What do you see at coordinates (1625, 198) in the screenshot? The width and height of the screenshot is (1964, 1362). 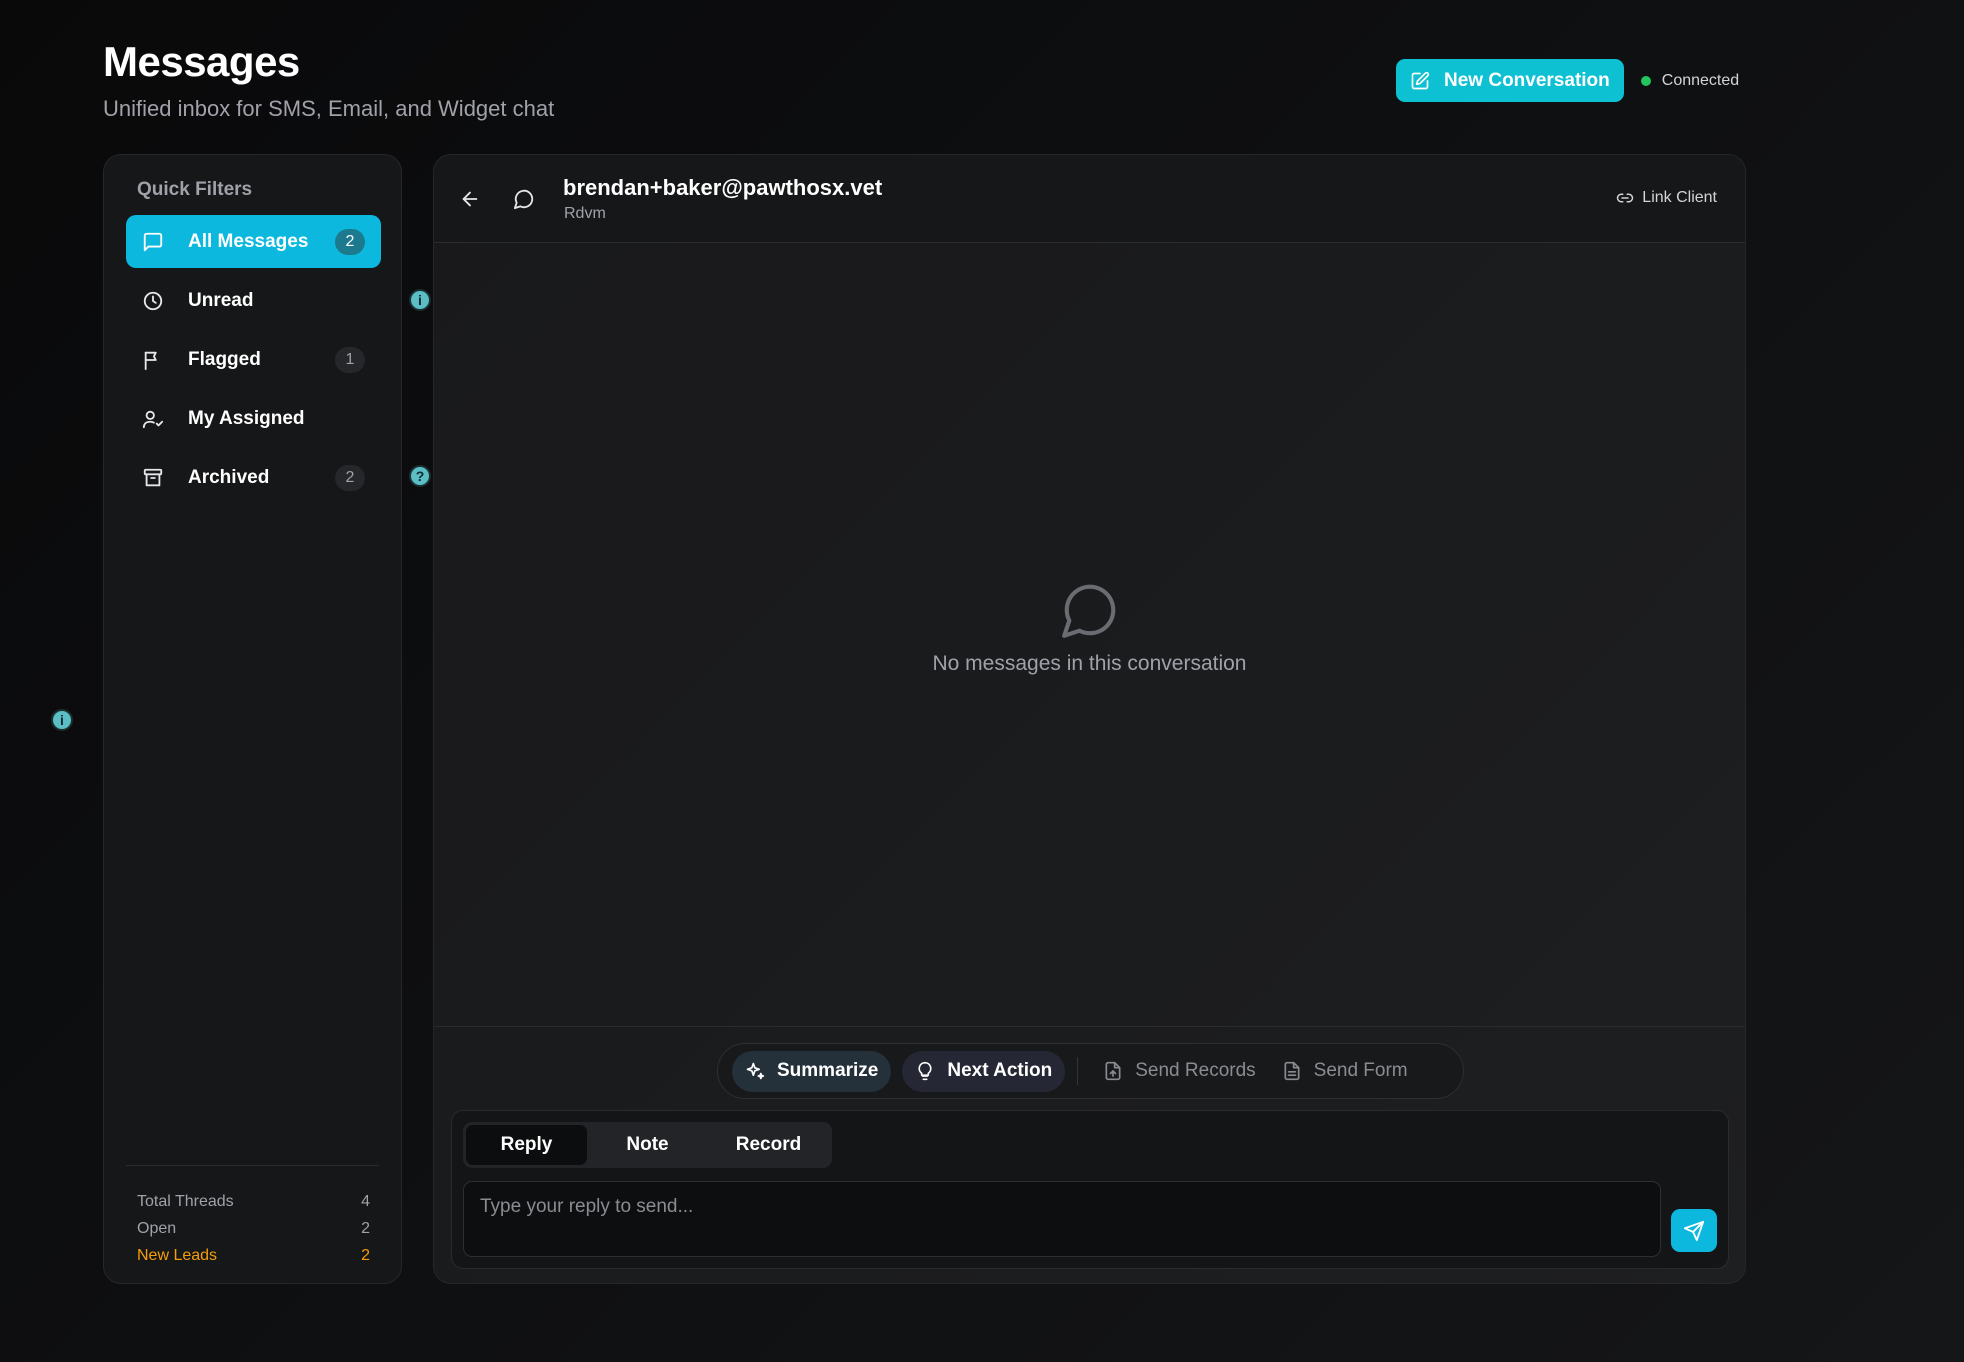 I see `link-icon` at bounding box center [1625, 198].